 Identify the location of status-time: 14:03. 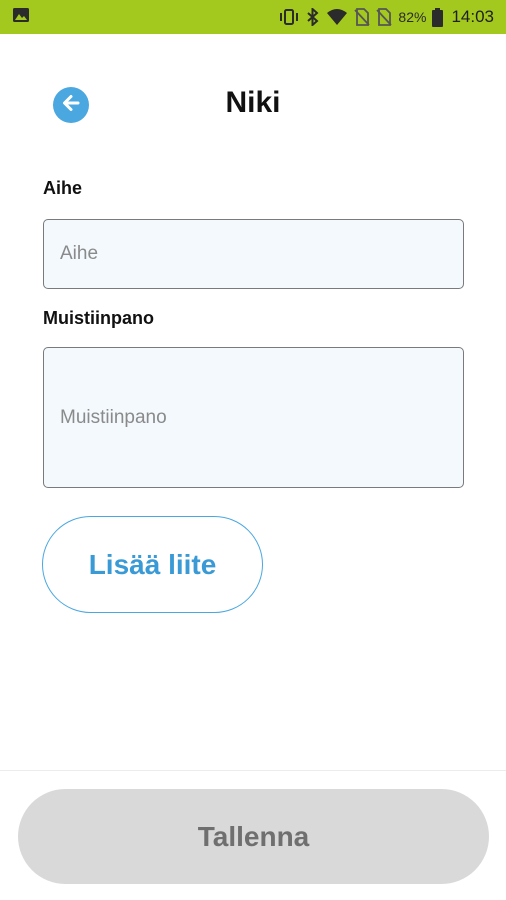
(472, 16).